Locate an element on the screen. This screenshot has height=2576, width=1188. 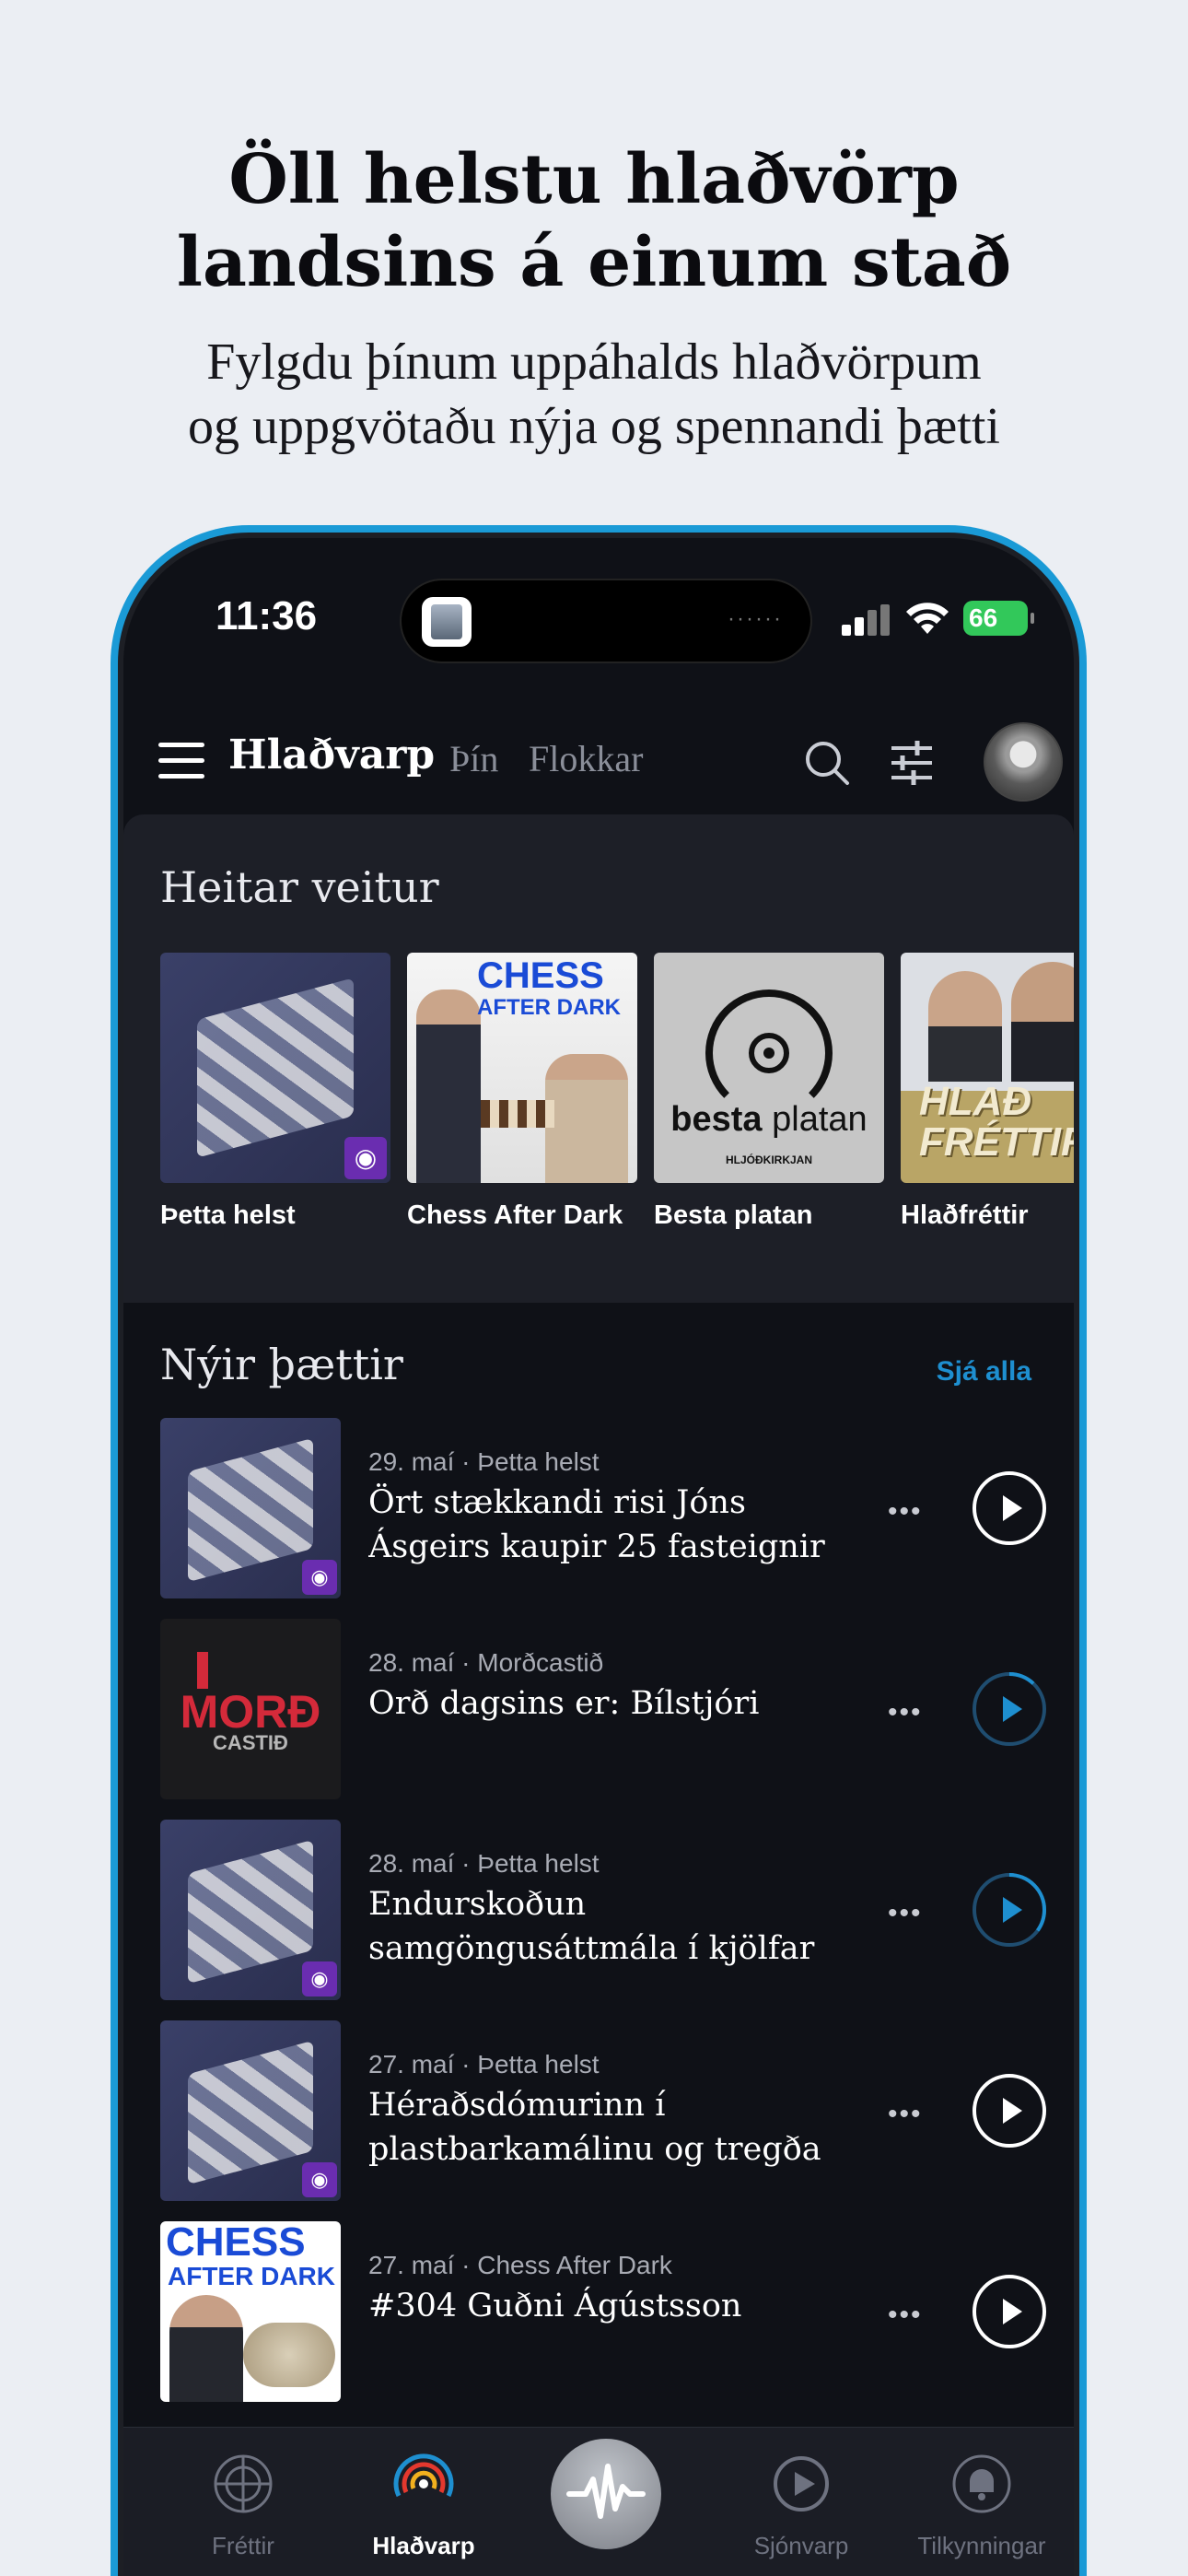
hot-card-label: Chess After Dark is located at coordinates (515, 1215).